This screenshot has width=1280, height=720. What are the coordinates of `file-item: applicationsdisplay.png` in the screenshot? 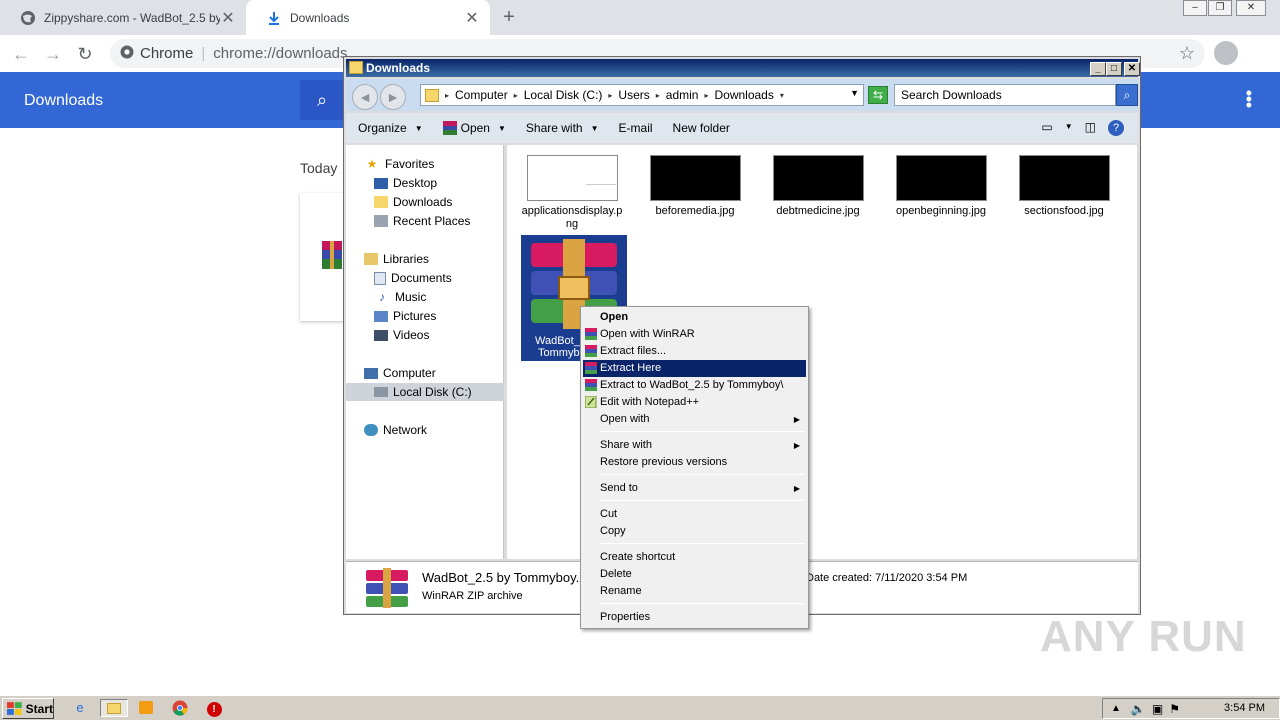 It's located at (572, 193).